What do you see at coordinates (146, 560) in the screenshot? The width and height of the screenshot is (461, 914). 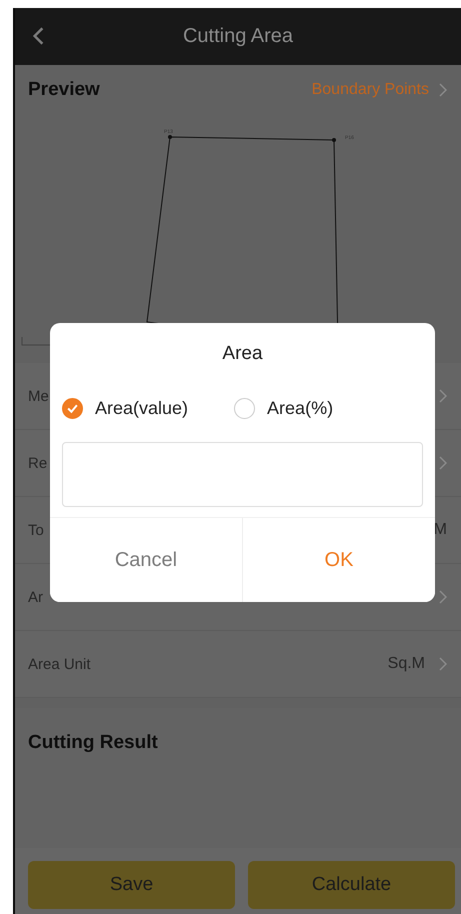 I see `cancel-button: Cancel` at bounding box center [146, 560].